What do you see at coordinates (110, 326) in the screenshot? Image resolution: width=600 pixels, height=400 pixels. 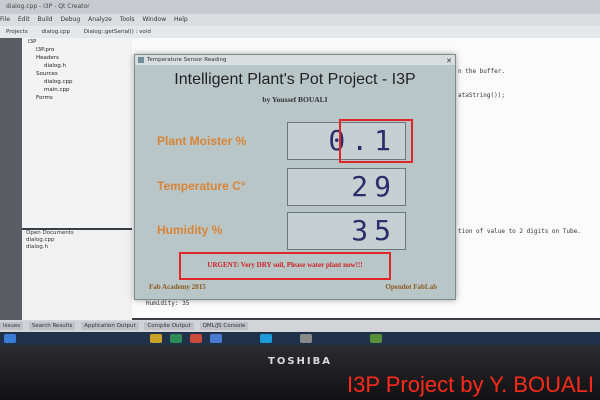 I see `tab-application-output: Application Output` at bounding box center [110, 326].